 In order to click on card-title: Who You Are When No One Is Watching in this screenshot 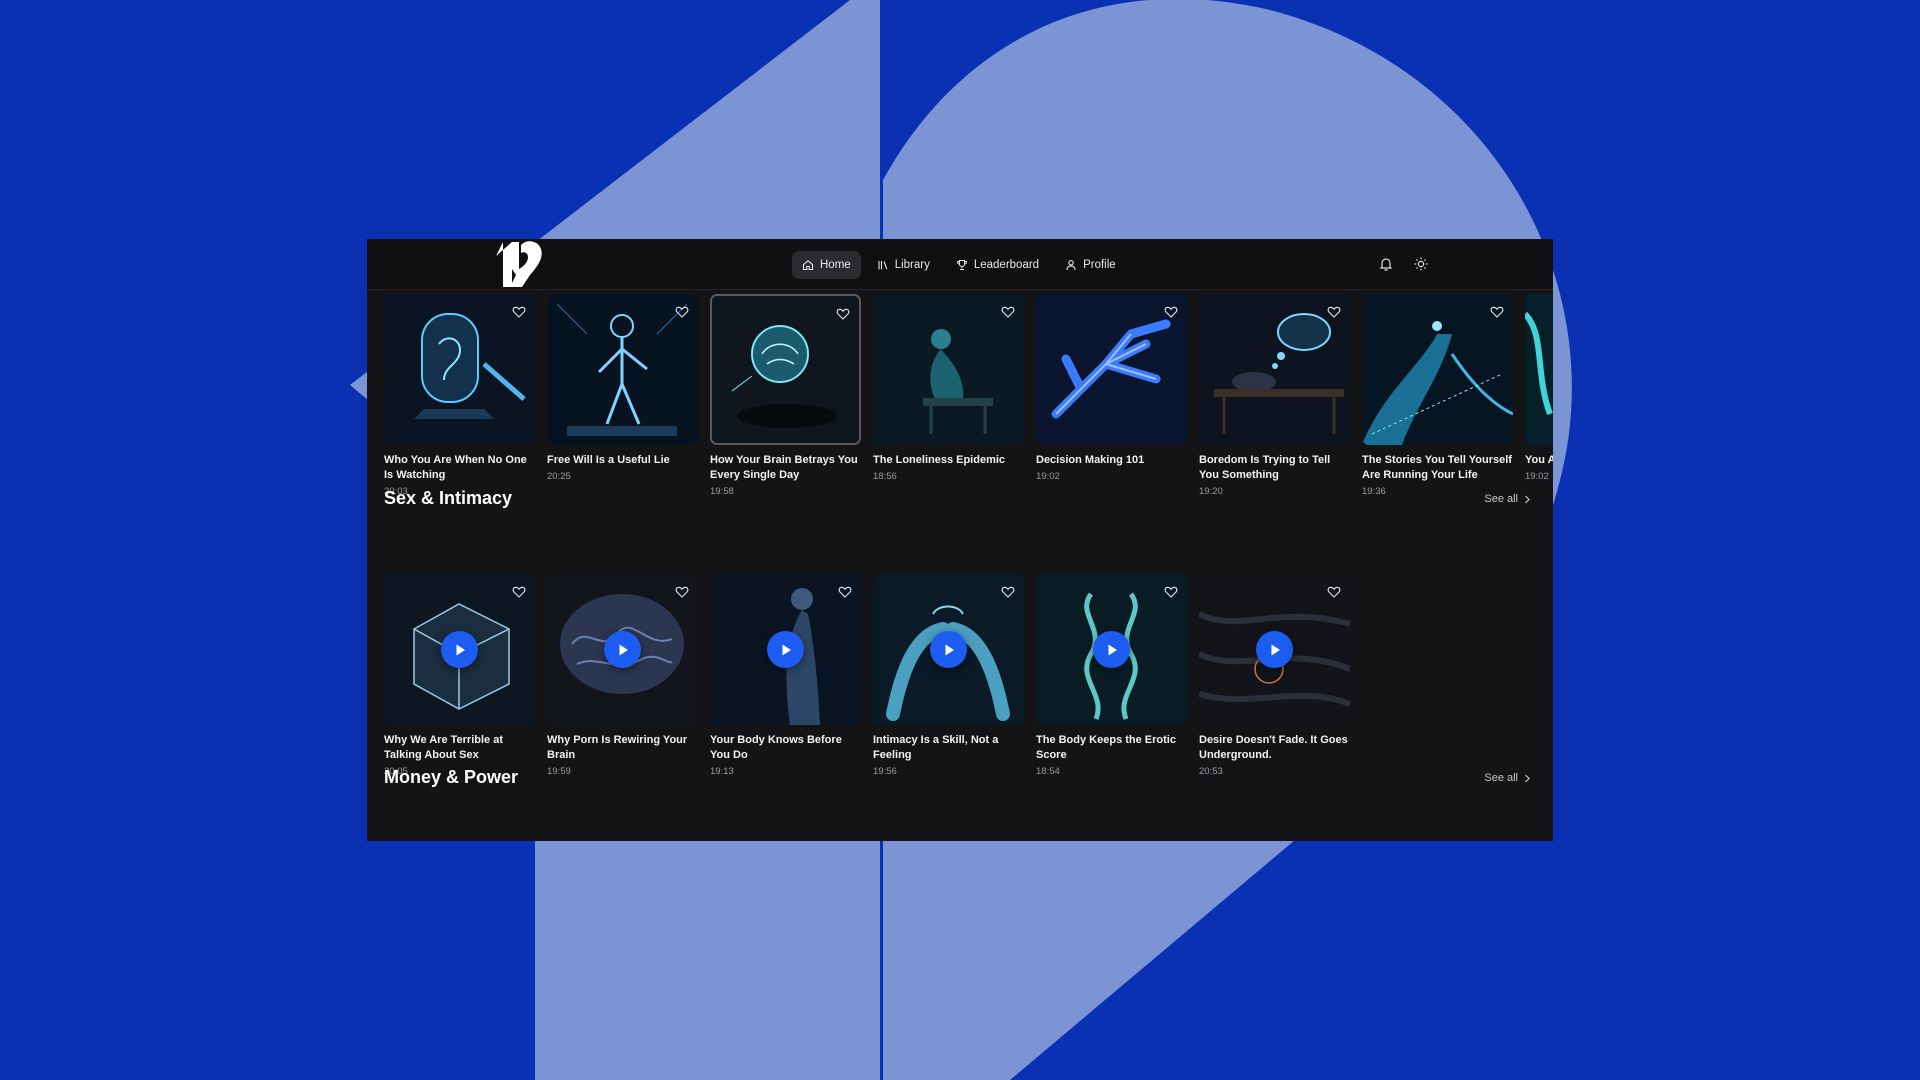, I will do `click(455, 467)`.